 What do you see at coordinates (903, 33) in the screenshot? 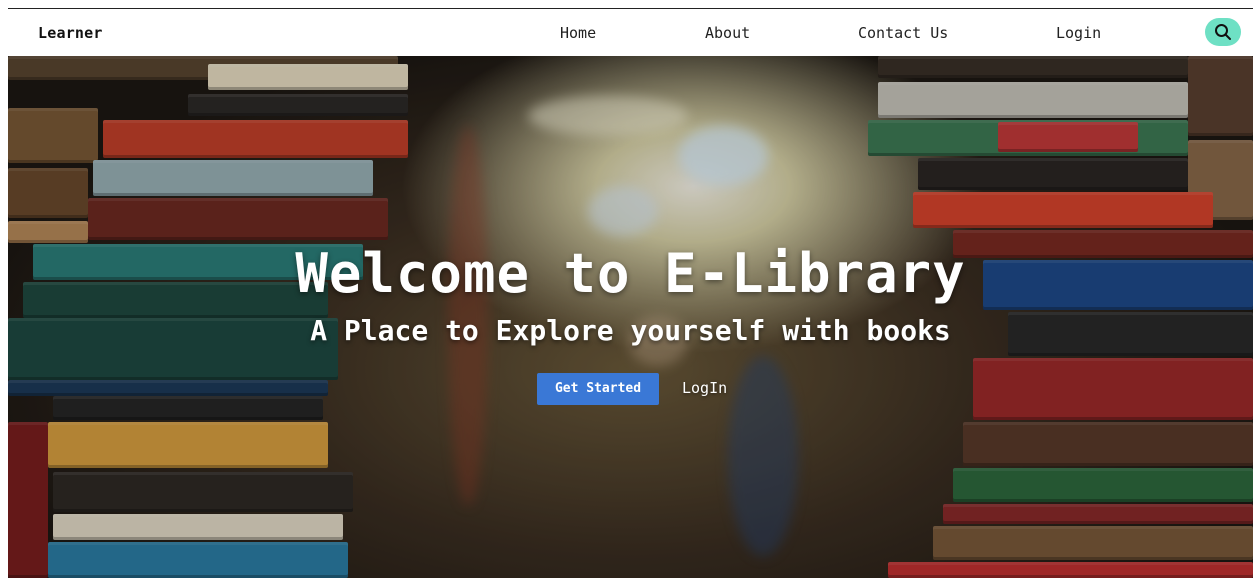
I see `nav-contact-us: Contact Us` at bounding box center [903, 33].